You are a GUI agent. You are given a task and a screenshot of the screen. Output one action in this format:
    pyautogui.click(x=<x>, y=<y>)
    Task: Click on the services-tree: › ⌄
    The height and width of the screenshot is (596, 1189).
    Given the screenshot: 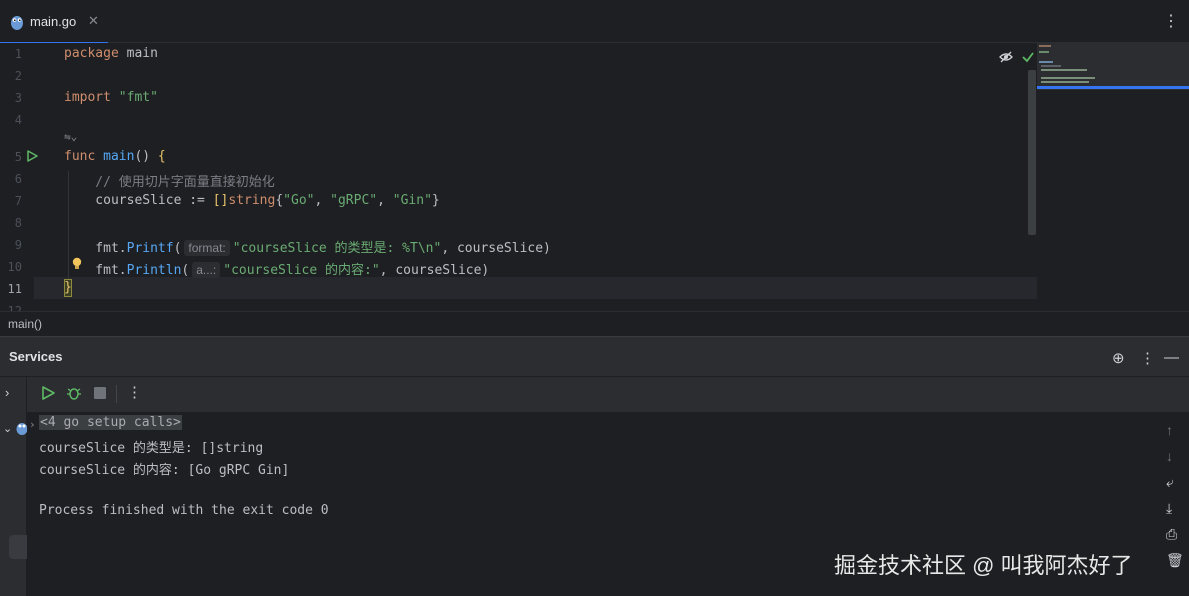 What is the action you would take?
    pyautogui.click(x=14, y=486)
    